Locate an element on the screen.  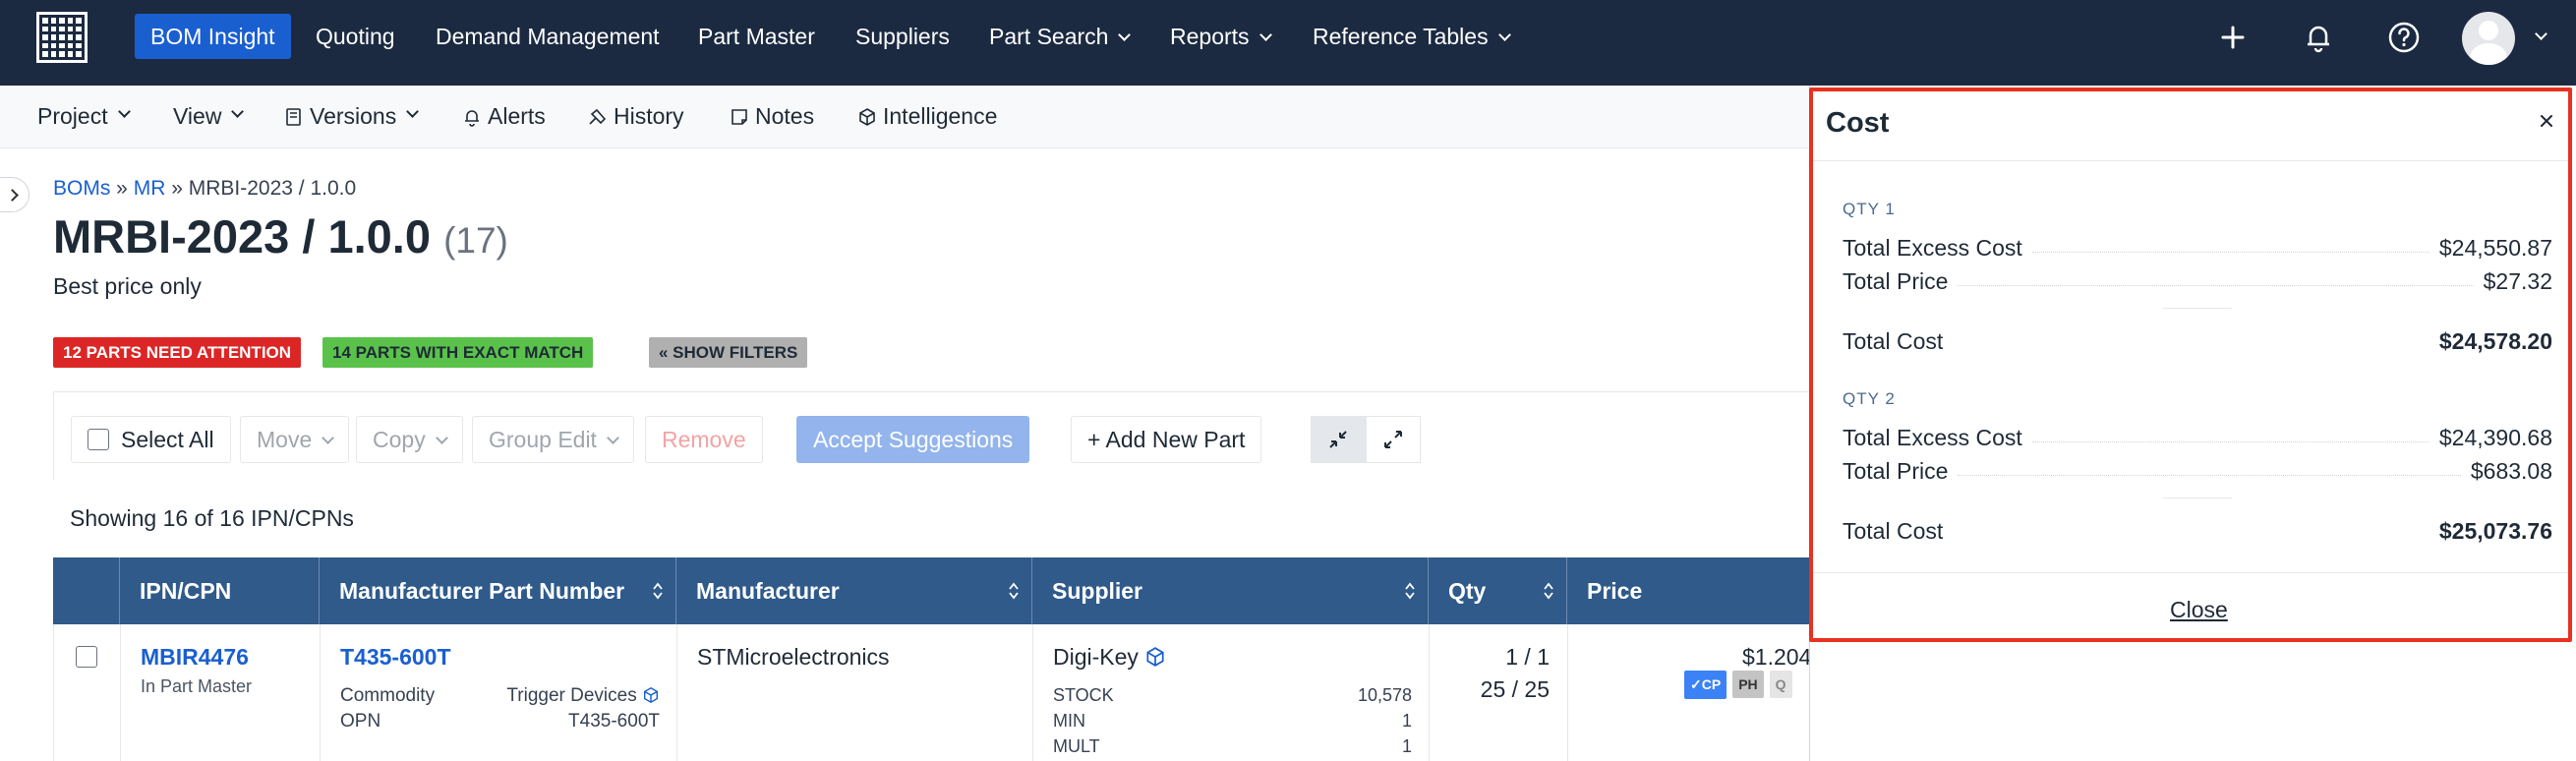
breadcrumb-boms: BOMs is located at coordinates (81, 189).